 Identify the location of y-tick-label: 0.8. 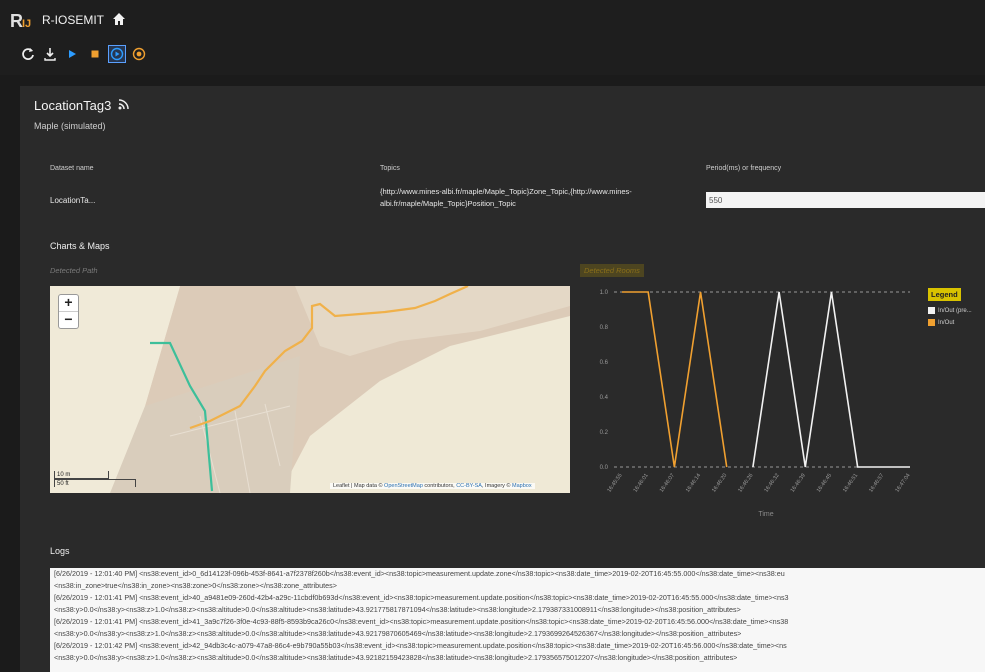
(604, 328).